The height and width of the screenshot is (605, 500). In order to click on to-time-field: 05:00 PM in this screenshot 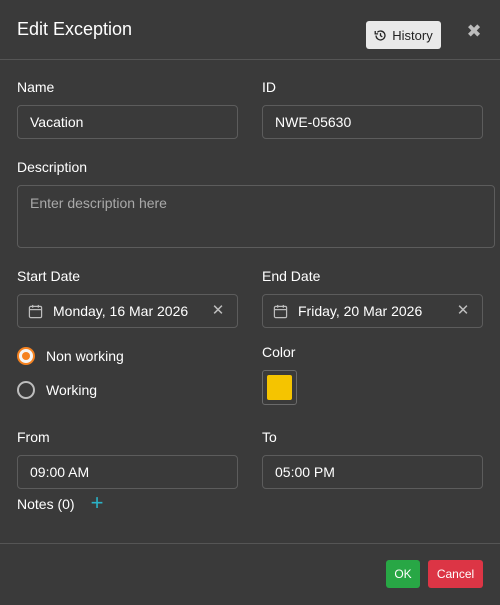, I will do `click(372, 472)`.